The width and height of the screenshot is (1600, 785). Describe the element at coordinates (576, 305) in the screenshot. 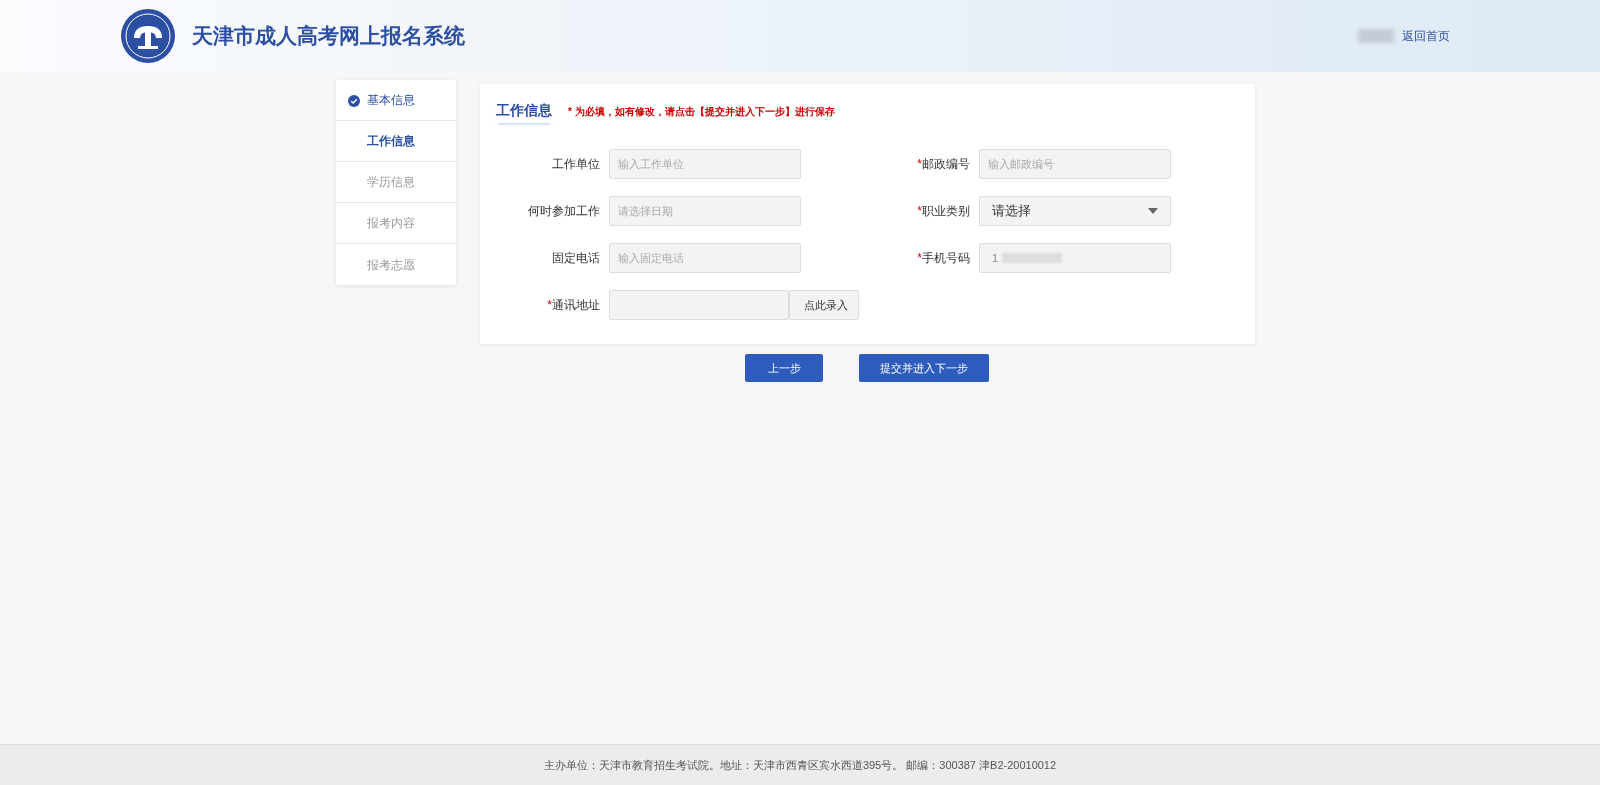

I see `field-label: 通讯地址` at that location.